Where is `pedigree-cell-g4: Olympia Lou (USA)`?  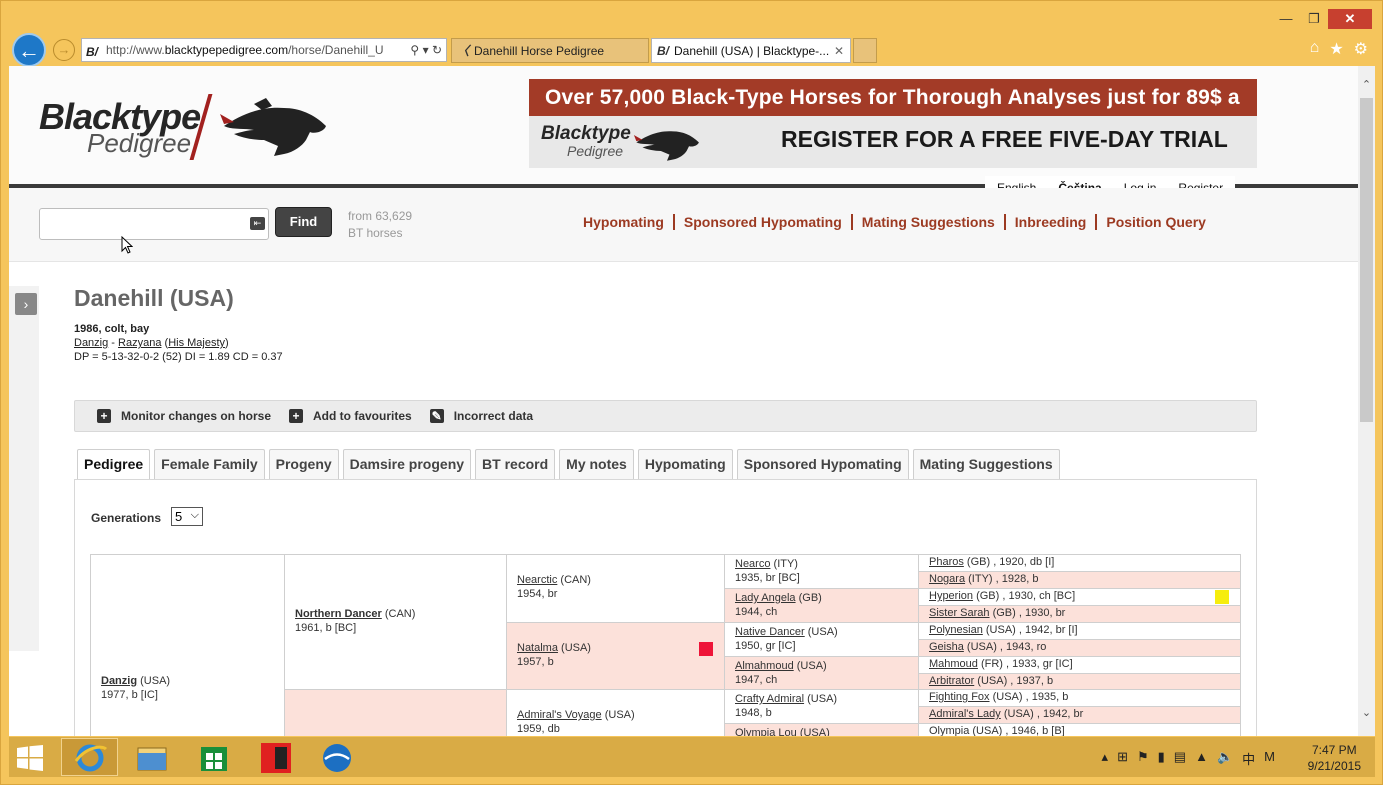
pedigree-cell-g4: Olympia Lou (USA) is located at coordinates (821, 729).